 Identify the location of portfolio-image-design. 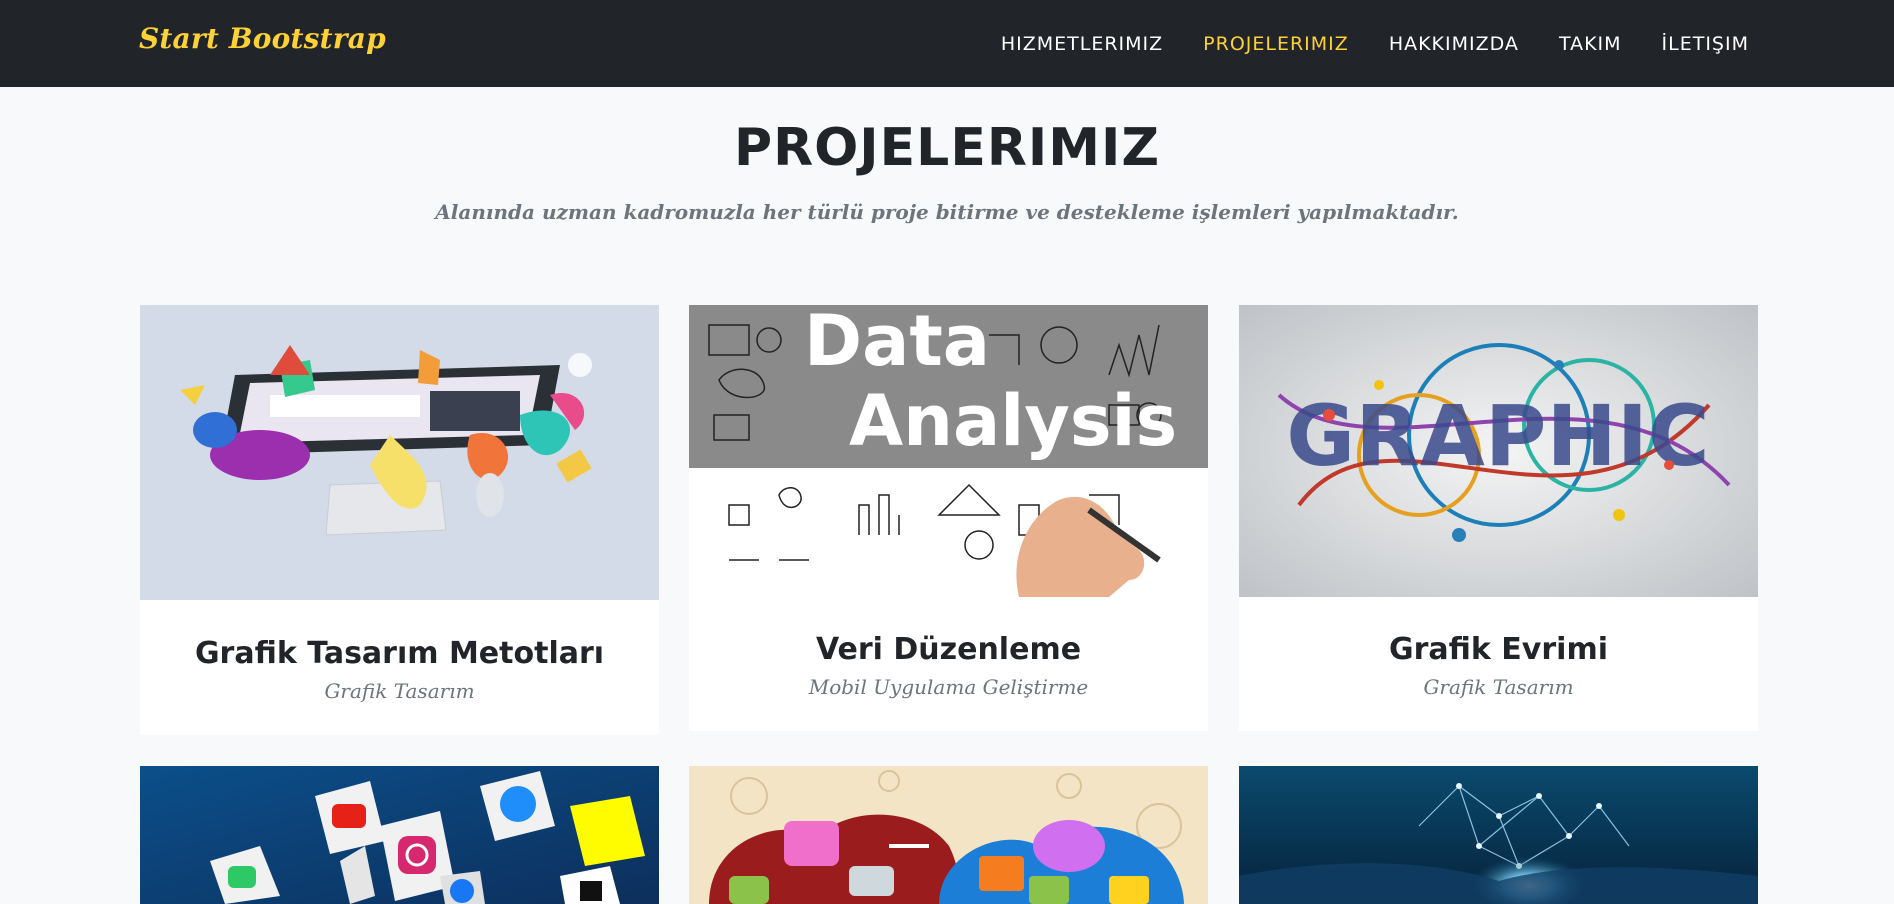
(399, 452).